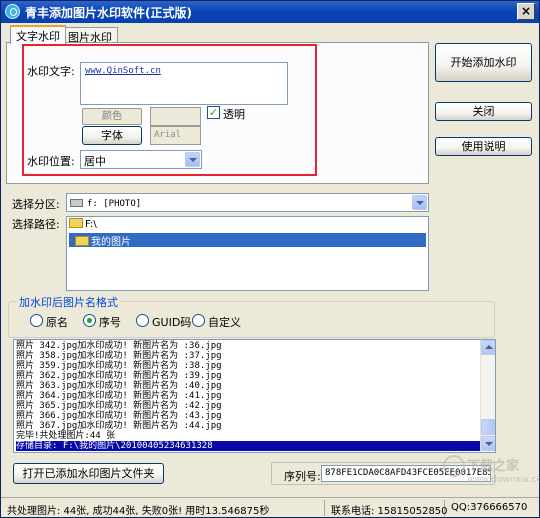 This screenshot has width=540, height=518. What do you see at coordinates (488, 427) in the screenshot?
I see `scroll-thumb` at bounding box center [488, 427].